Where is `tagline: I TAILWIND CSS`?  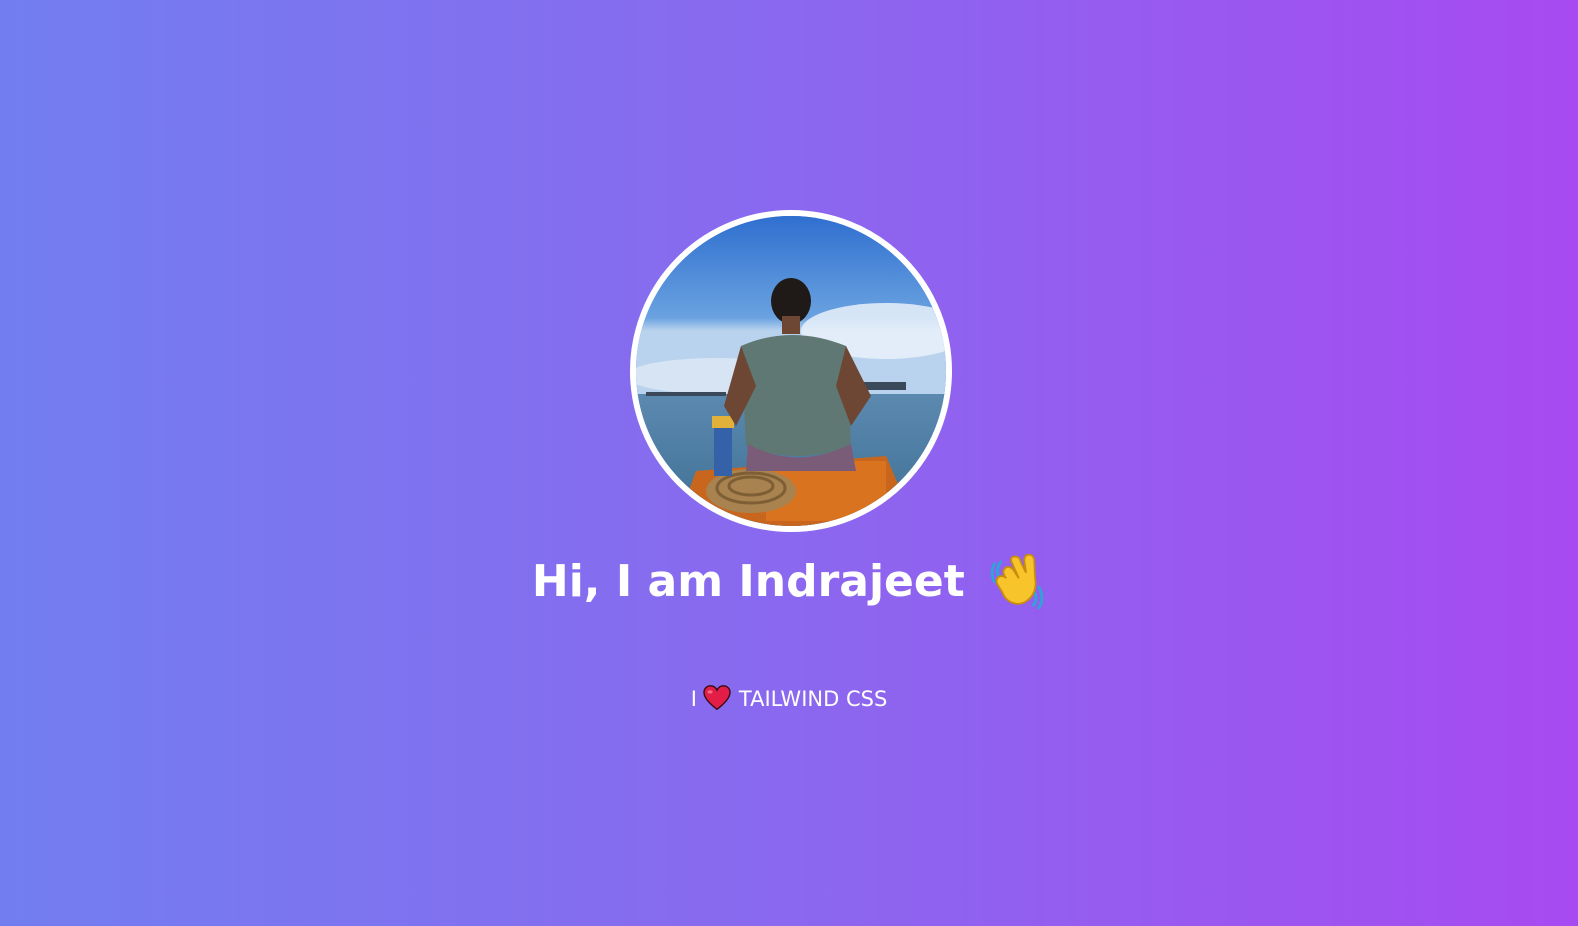 tagline: I TAILWIND CSS is located at coordinates (789, 699).